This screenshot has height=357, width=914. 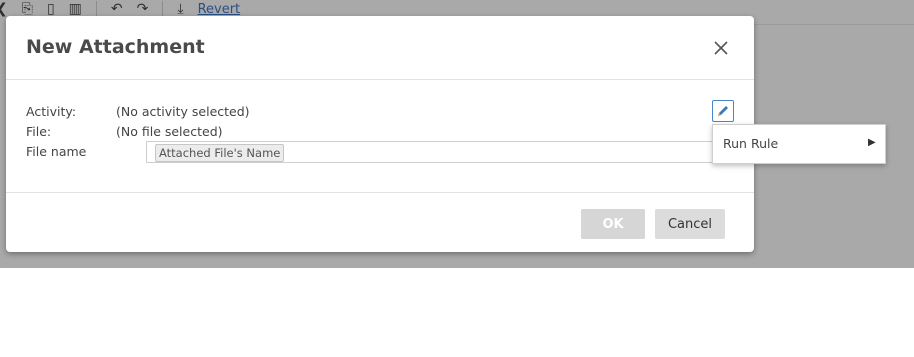 What do you see at coordinates (380, 48) in the screenshot?
I see `dialog-header: New Attachment` at bounding box center [380, 48].